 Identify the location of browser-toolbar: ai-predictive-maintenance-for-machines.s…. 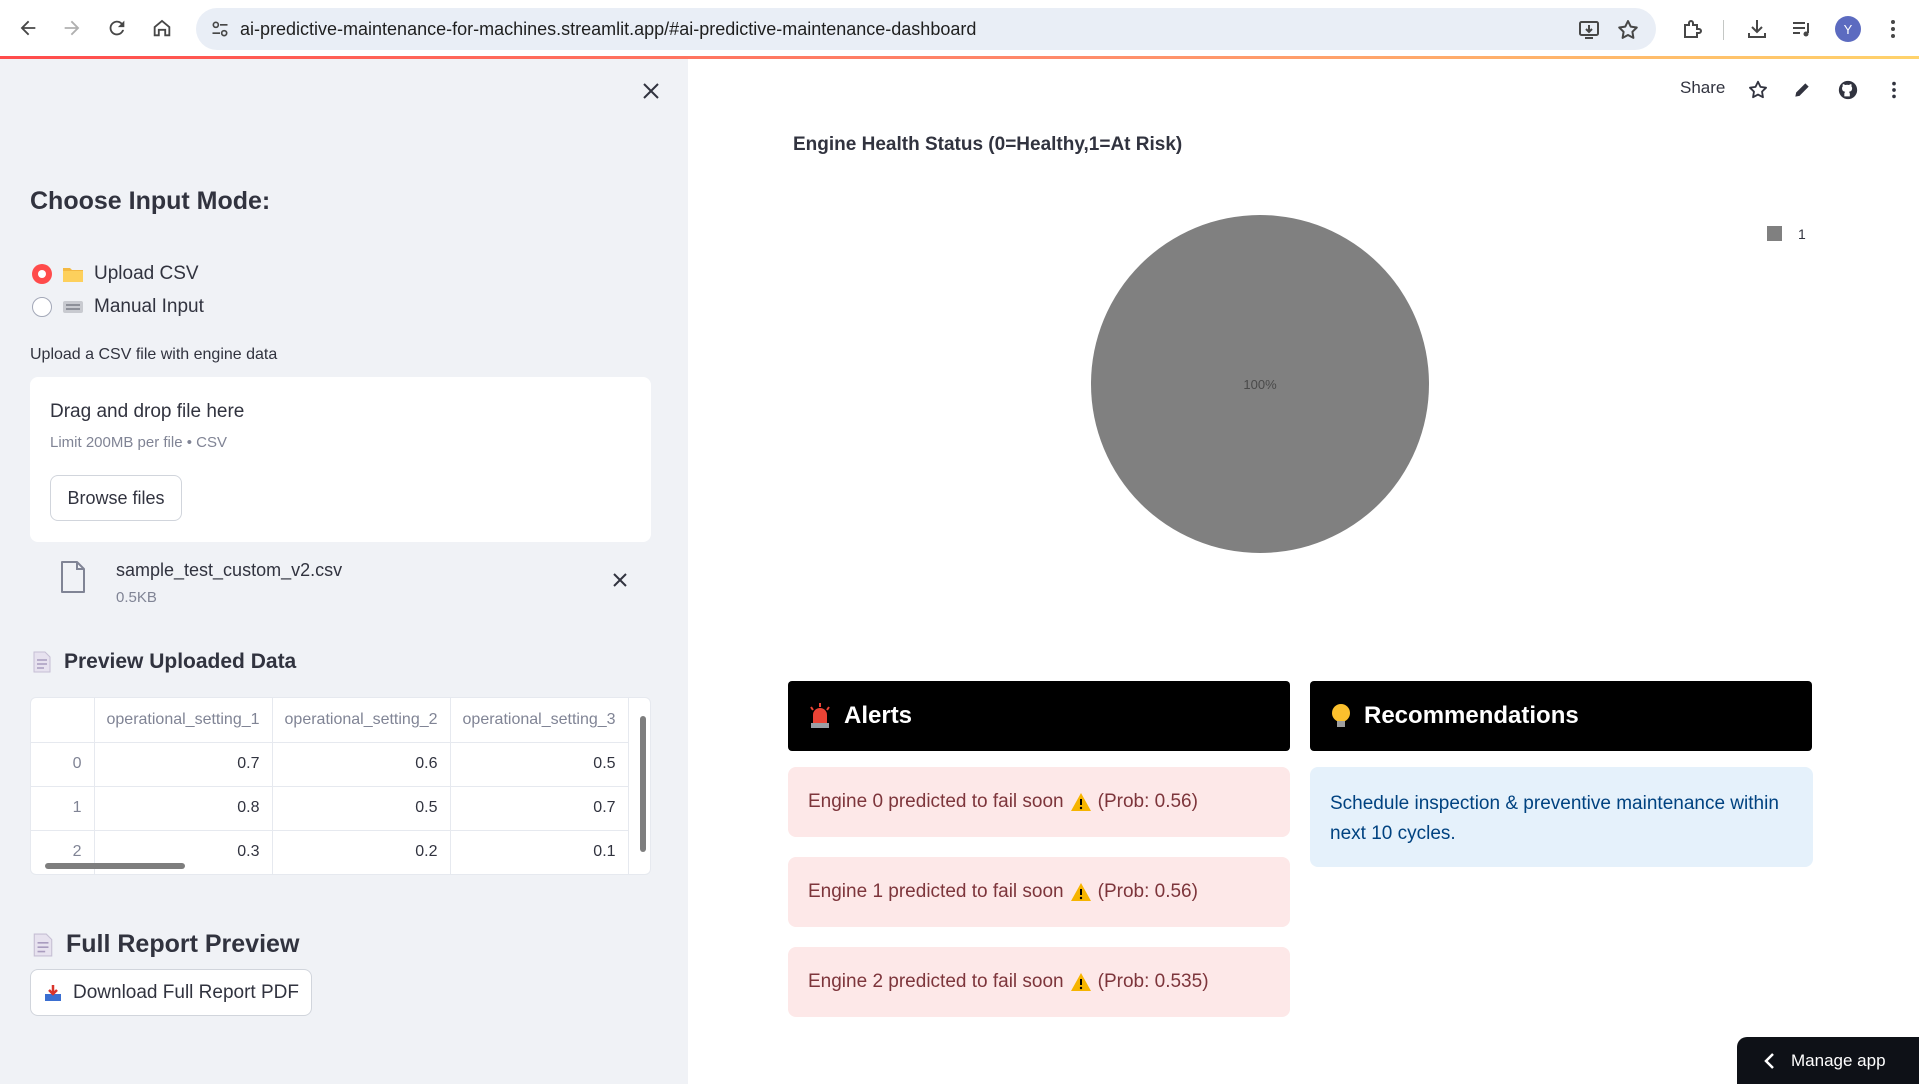
(959, 29).